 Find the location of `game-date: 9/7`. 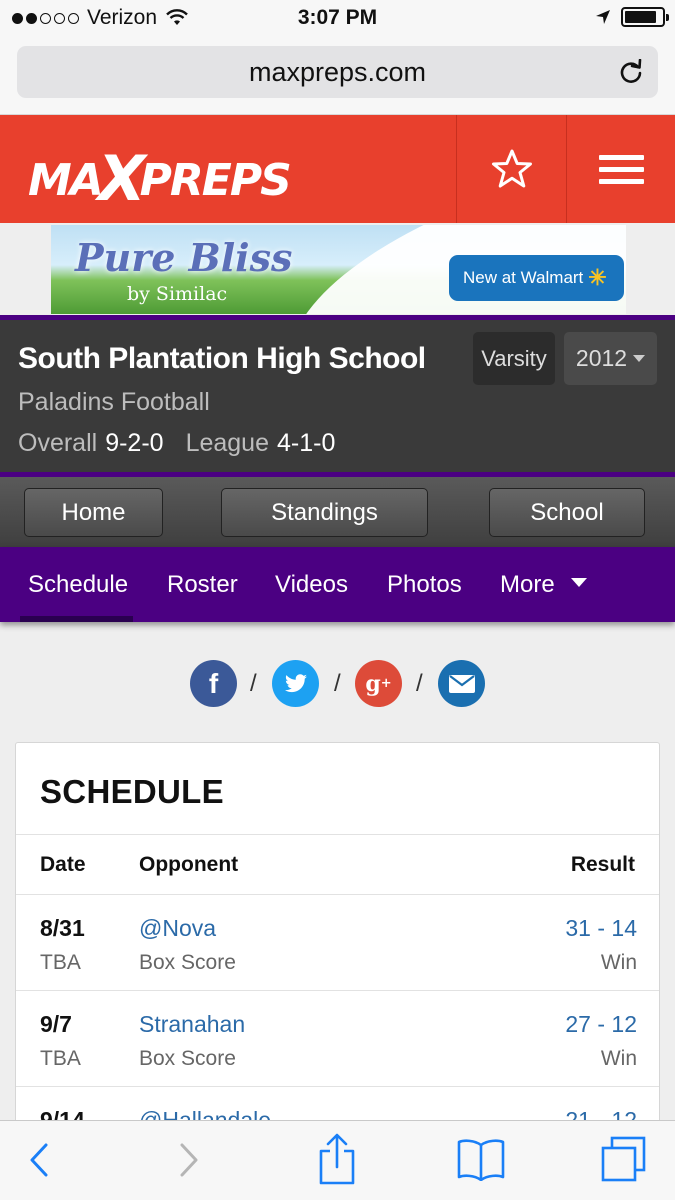

game-date: 9/7 is located at coordinates (56, 1024).